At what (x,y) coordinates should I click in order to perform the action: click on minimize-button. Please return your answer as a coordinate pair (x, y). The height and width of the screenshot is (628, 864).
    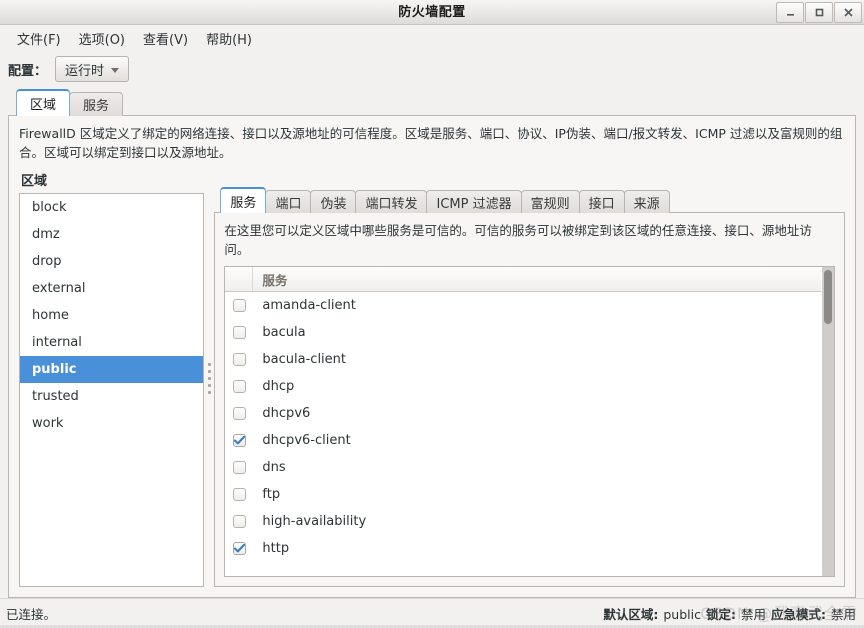
    Looking at the image, I should click on (790, 12).